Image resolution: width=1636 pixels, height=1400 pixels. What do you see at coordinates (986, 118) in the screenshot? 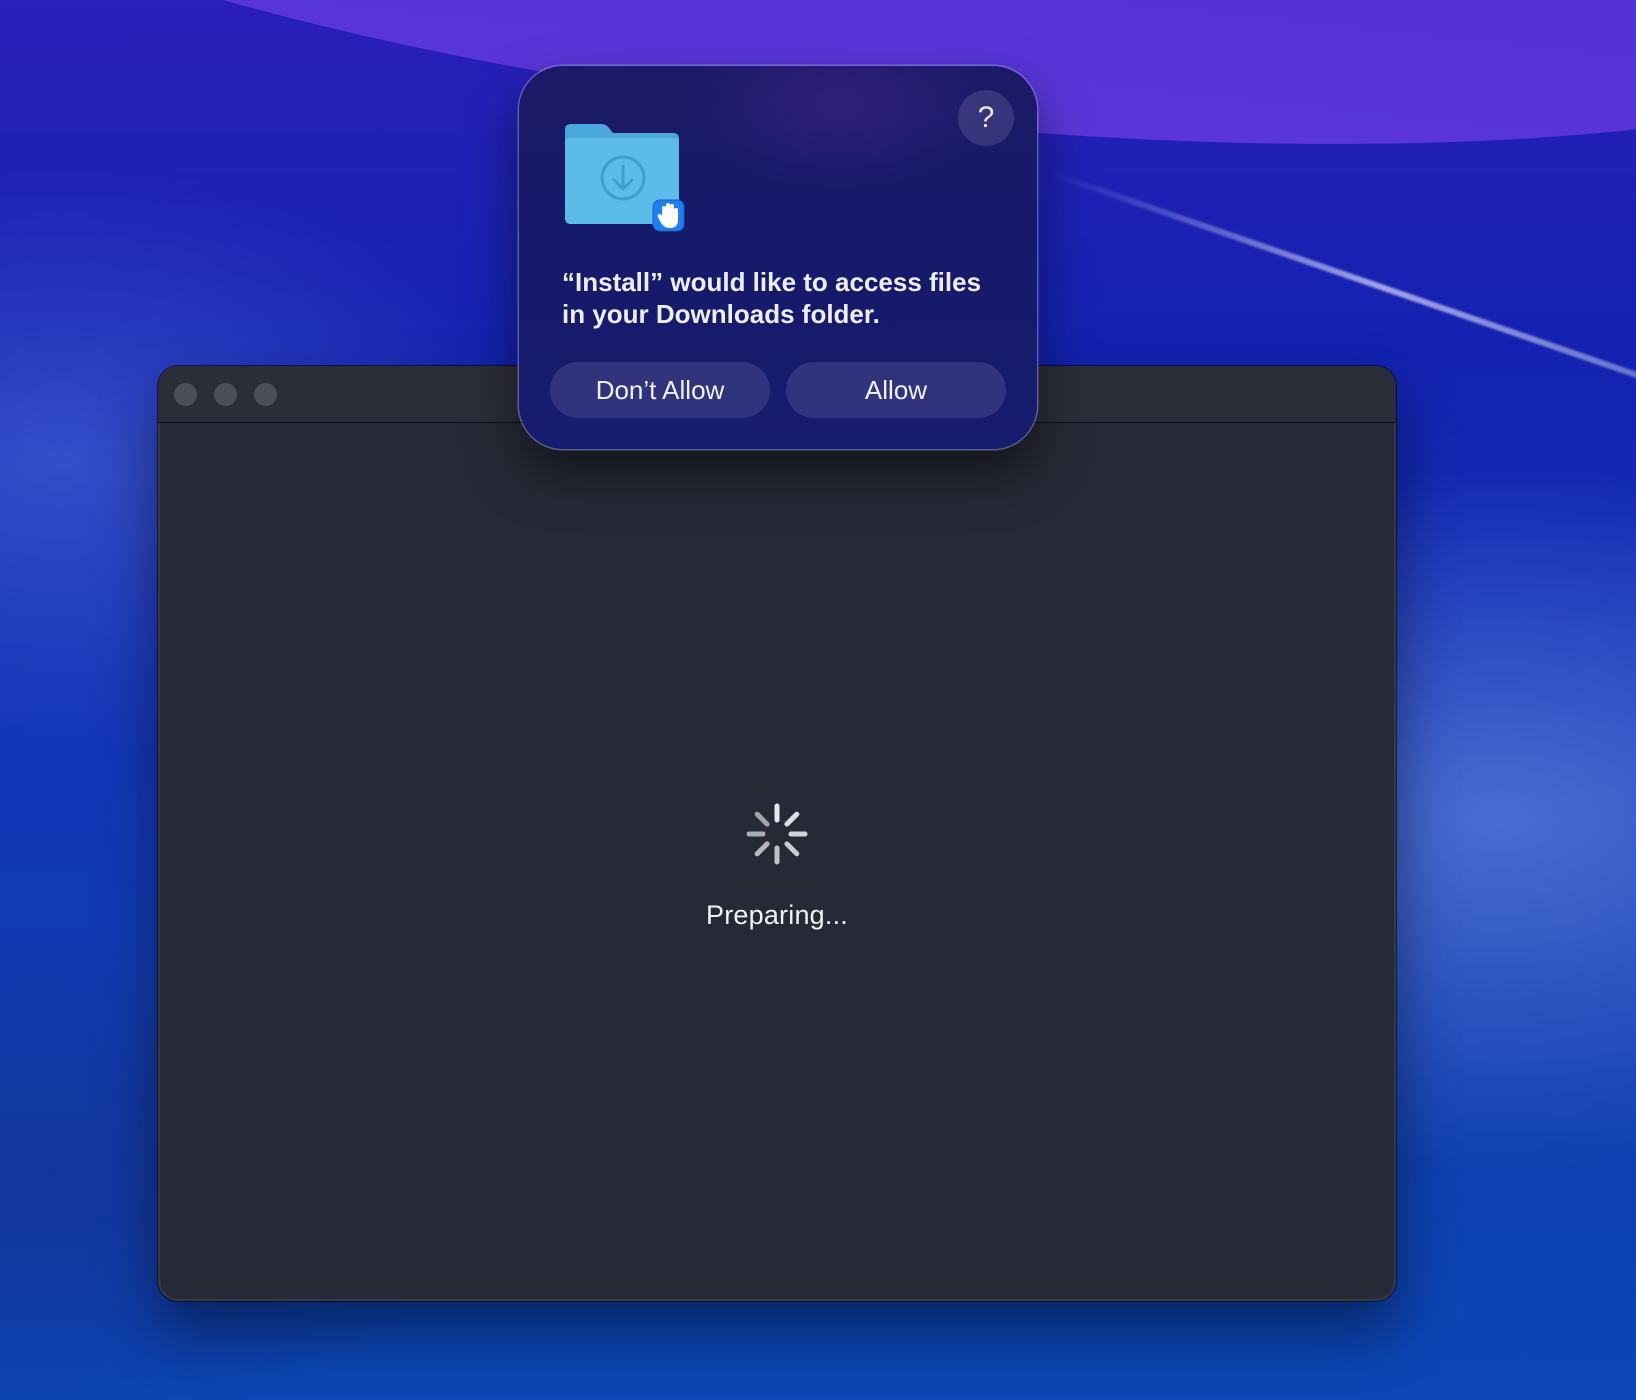
I see `help-button: ?` at bounding box center [986, 118].